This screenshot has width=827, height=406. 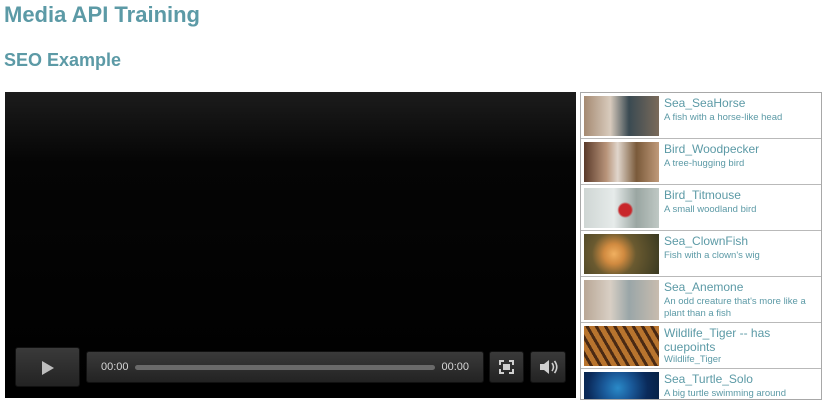 What do you see at coordinates (712, 149) in the screenshot?
I see `item-title: Bird_Woodpecker` at bounding box center [712, 149].